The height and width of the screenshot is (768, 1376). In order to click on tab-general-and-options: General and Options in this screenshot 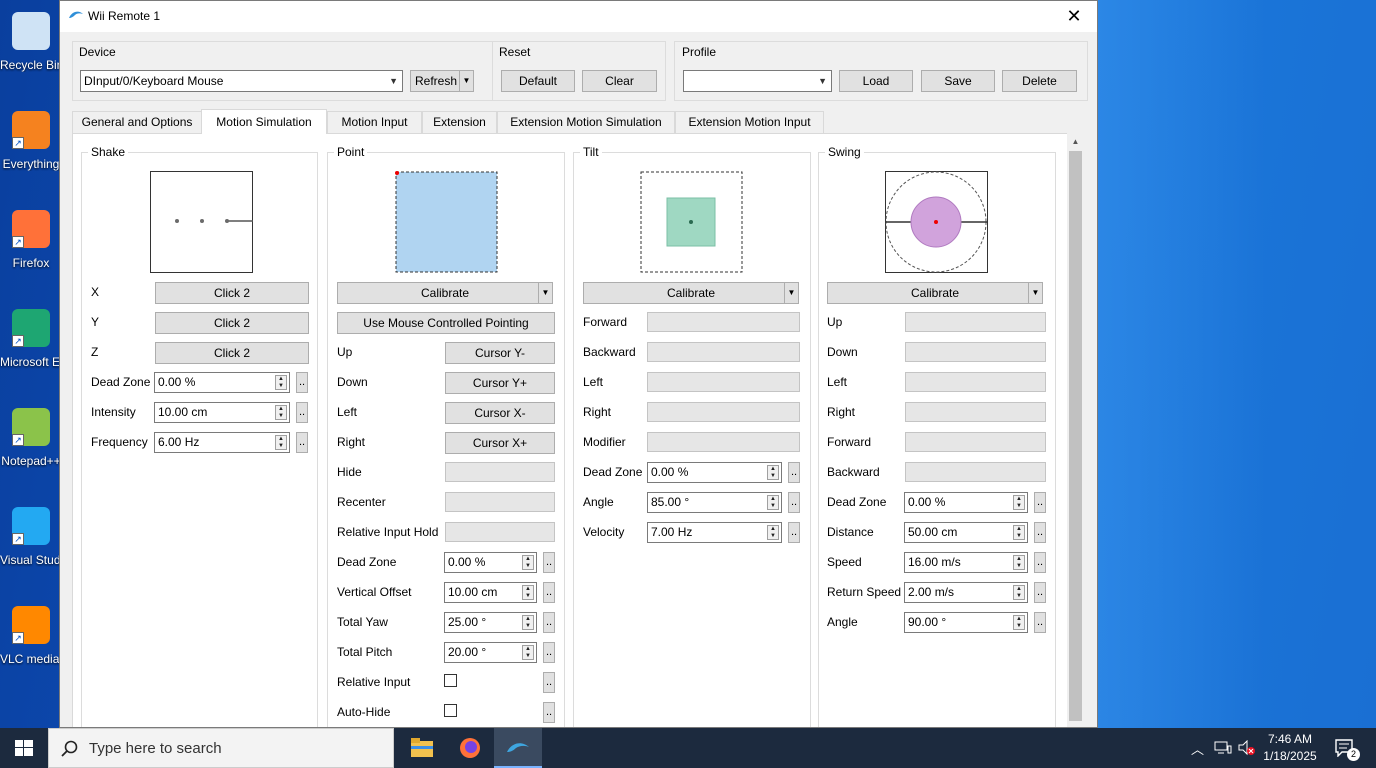, I will do `click(137, 122)`.